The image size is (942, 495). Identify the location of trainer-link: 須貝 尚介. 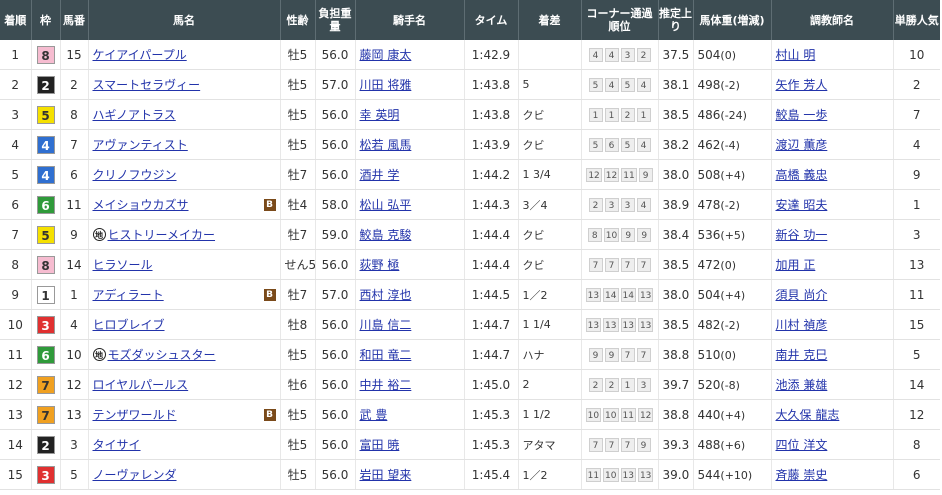
(802, 295).